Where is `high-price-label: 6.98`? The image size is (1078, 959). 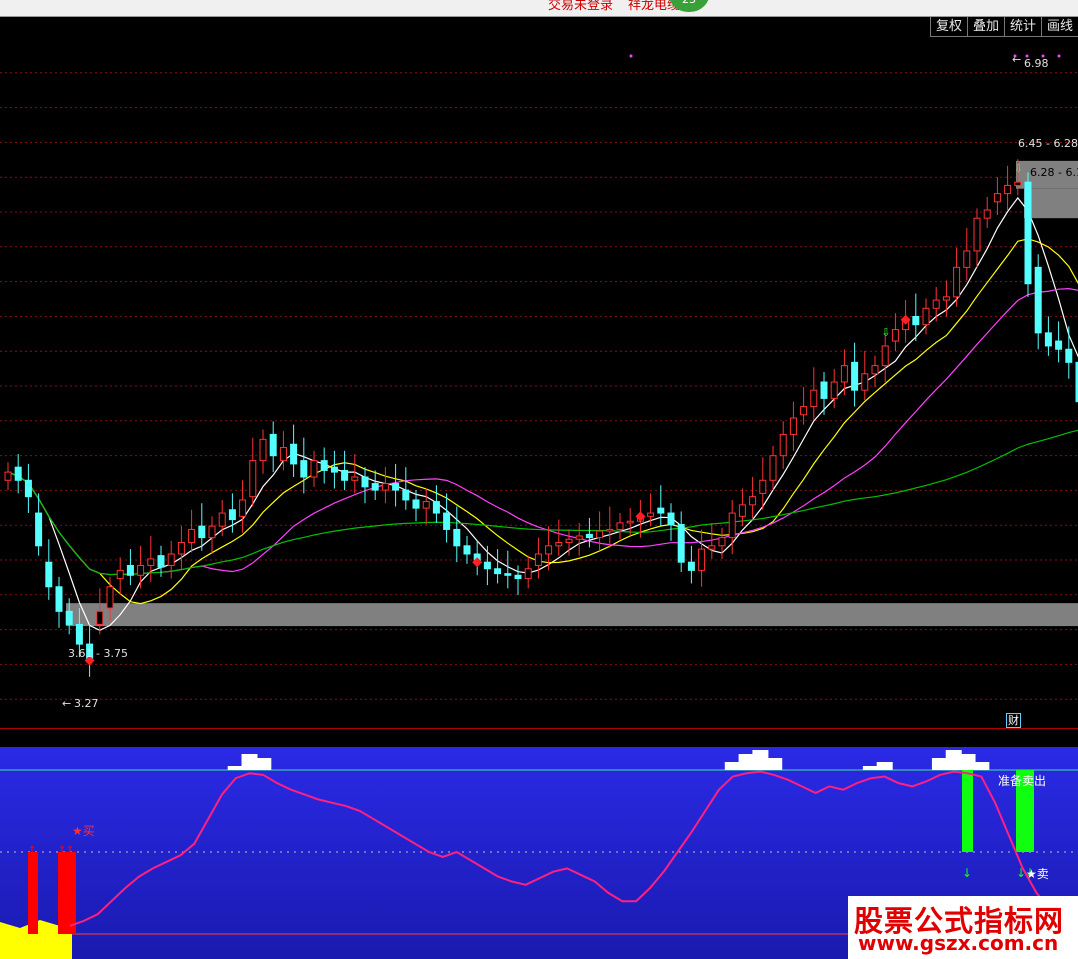
high-price-label: 6.98 is located at coordinates (1036, 63).